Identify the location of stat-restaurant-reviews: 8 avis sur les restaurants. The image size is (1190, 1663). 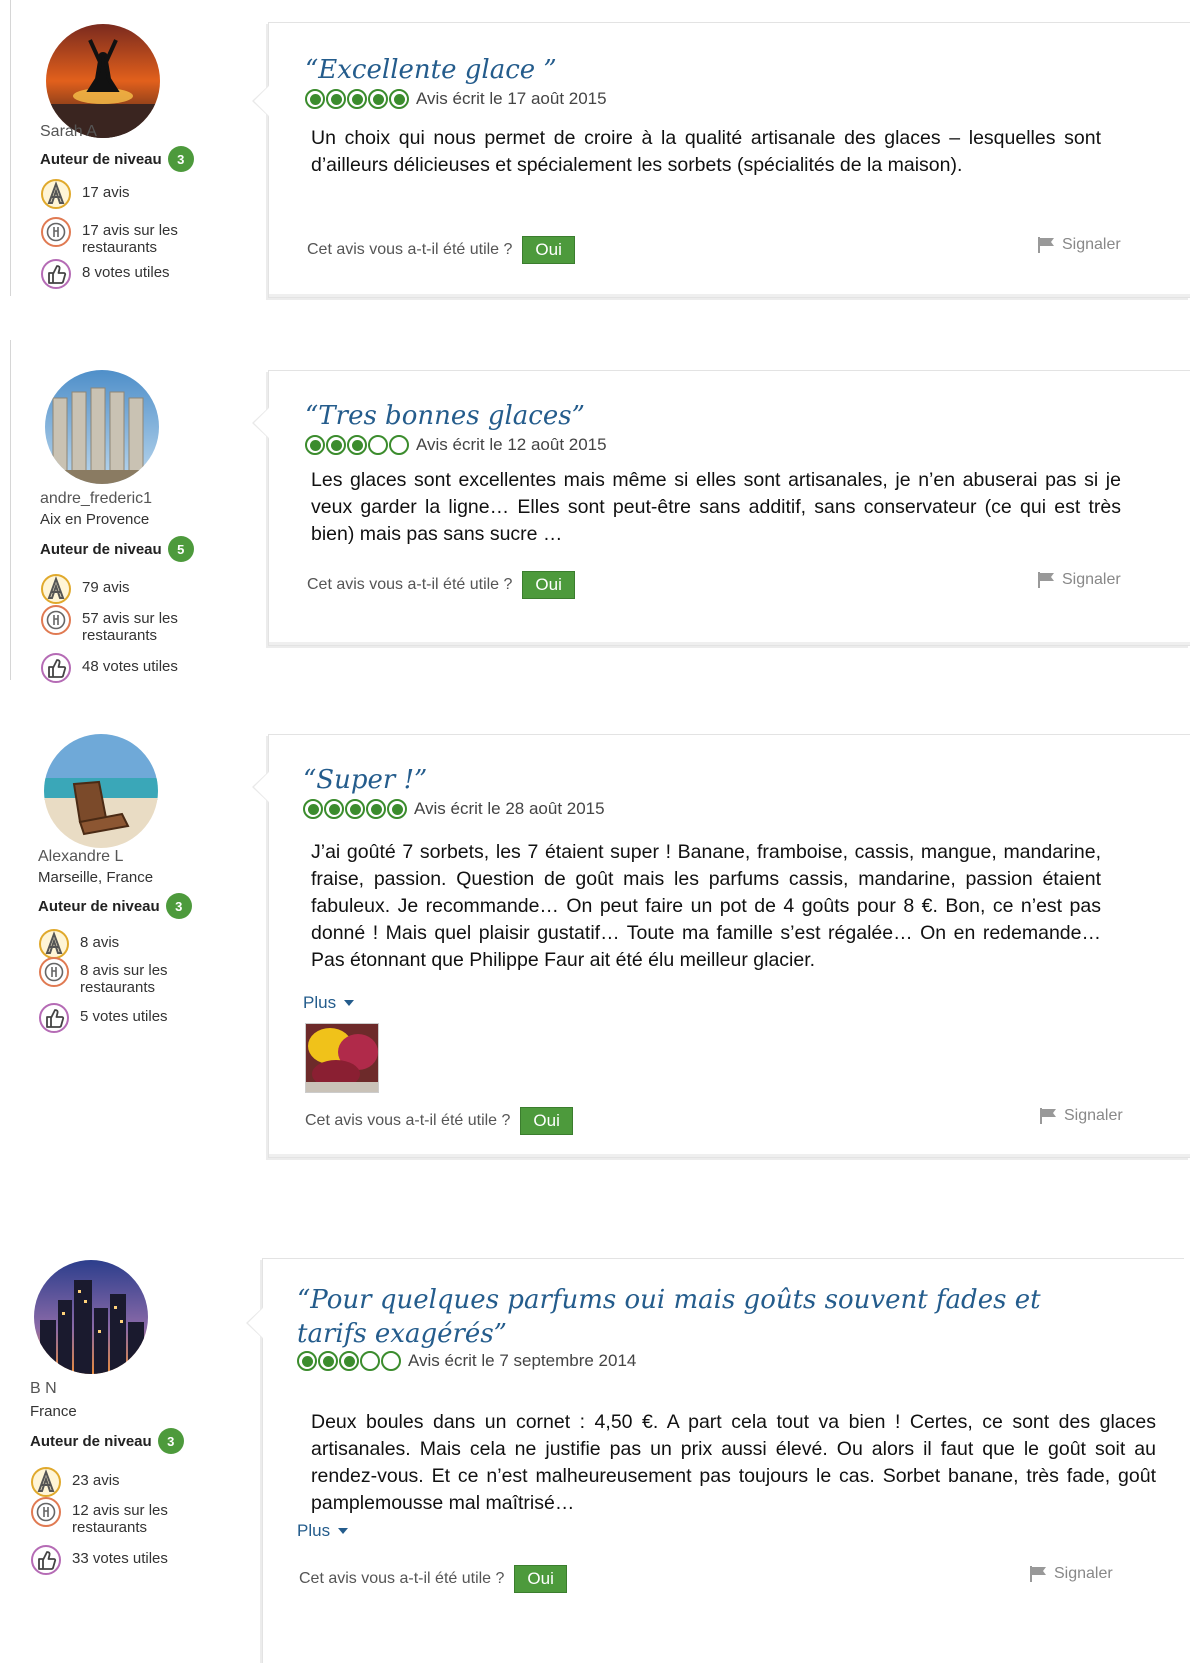
(114, 979).